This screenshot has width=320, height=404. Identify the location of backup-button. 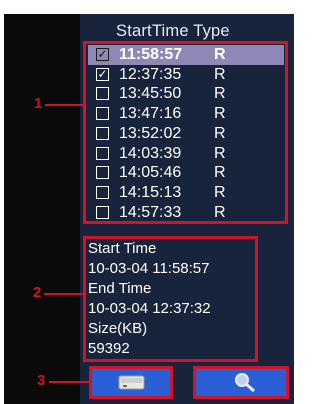
(131, 382).